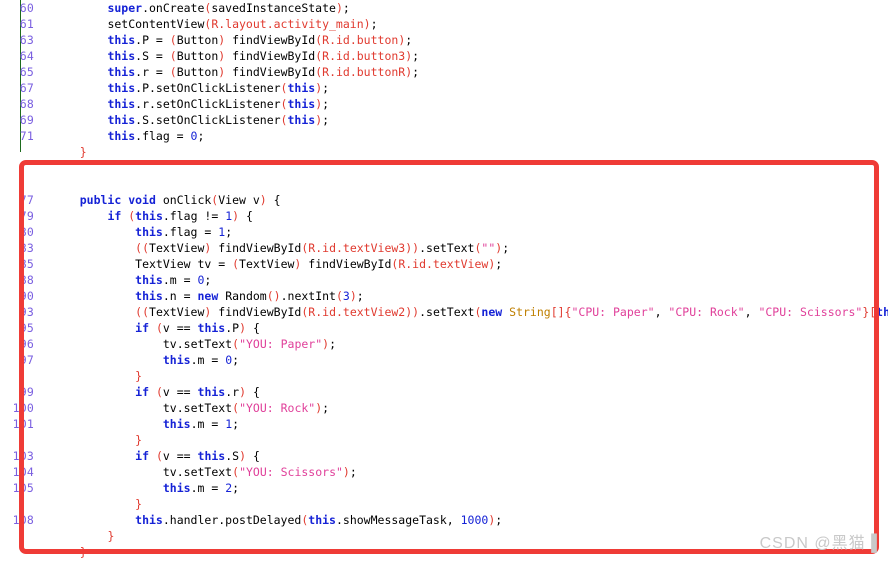  I want to click on line-number: 60, so click(26, 8).